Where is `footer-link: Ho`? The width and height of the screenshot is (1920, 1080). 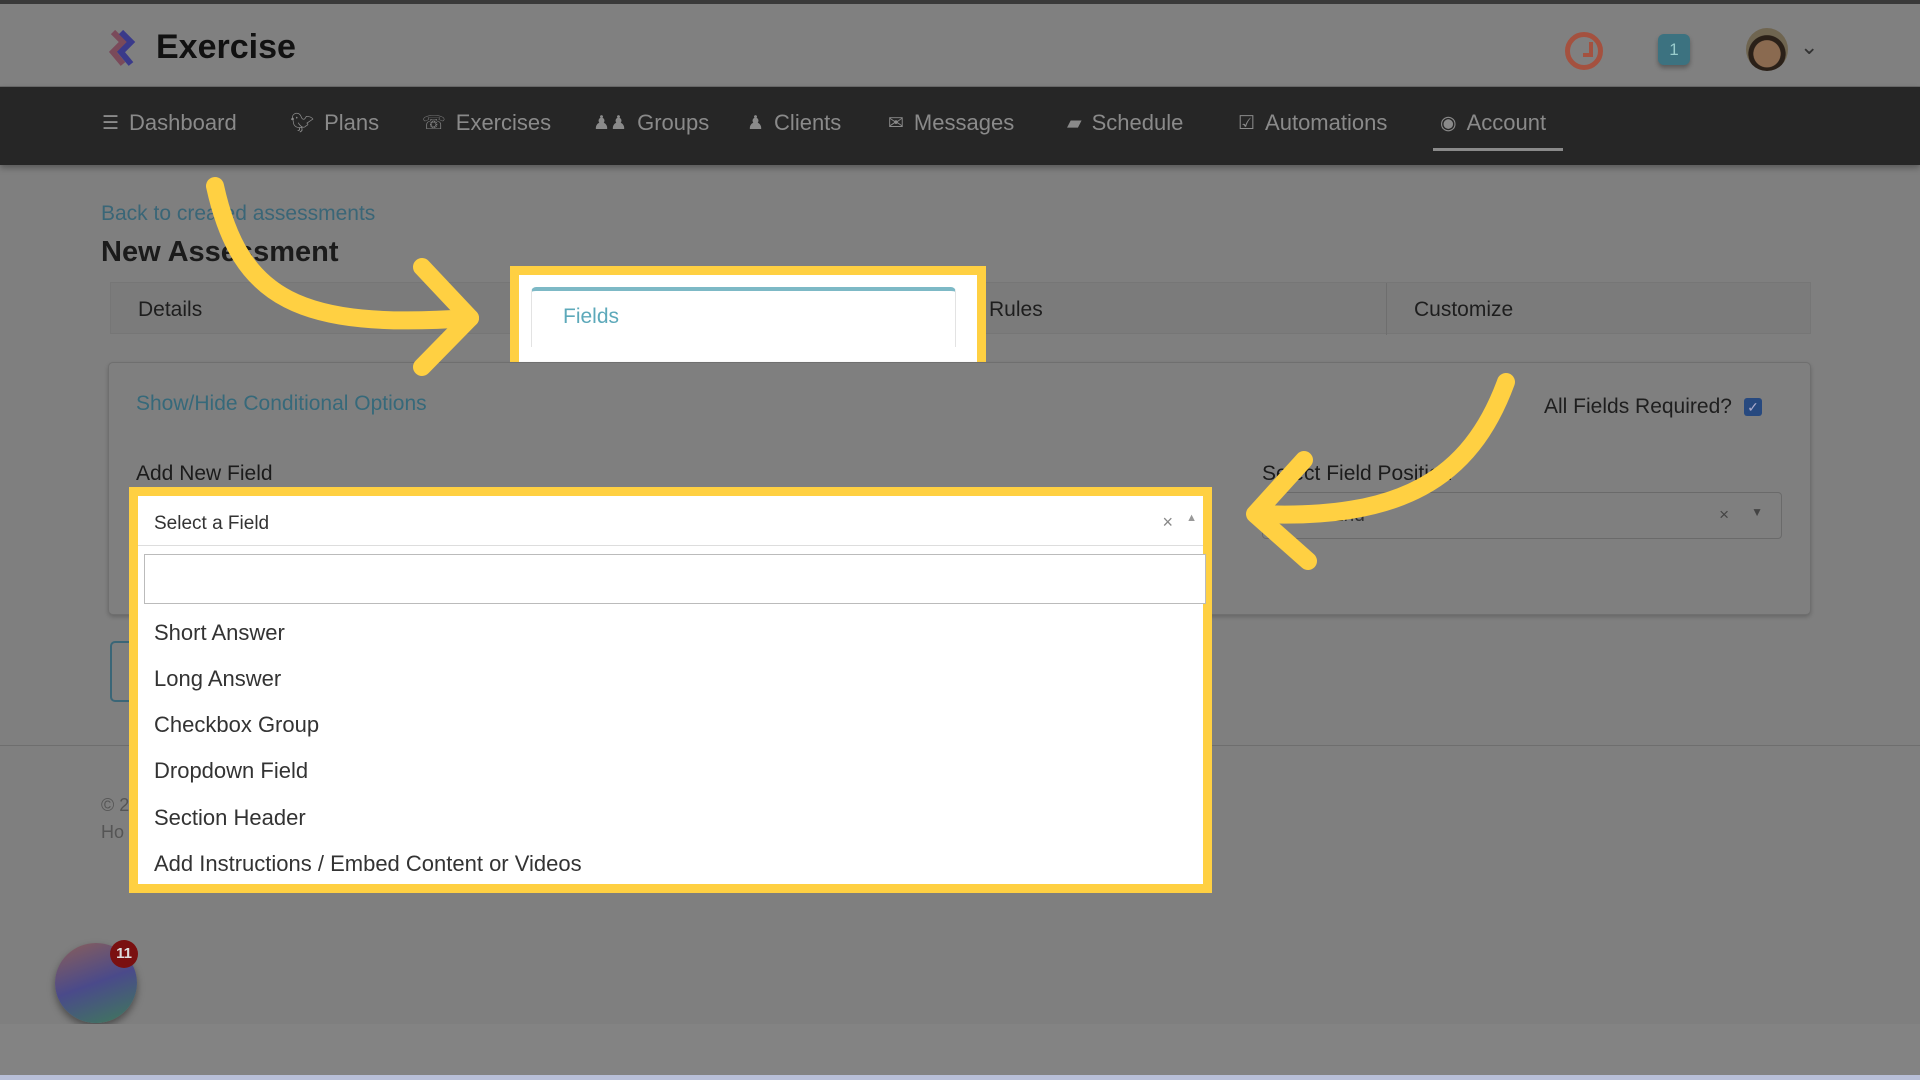
footer-link: Ho is located at coordinates (115, 832).